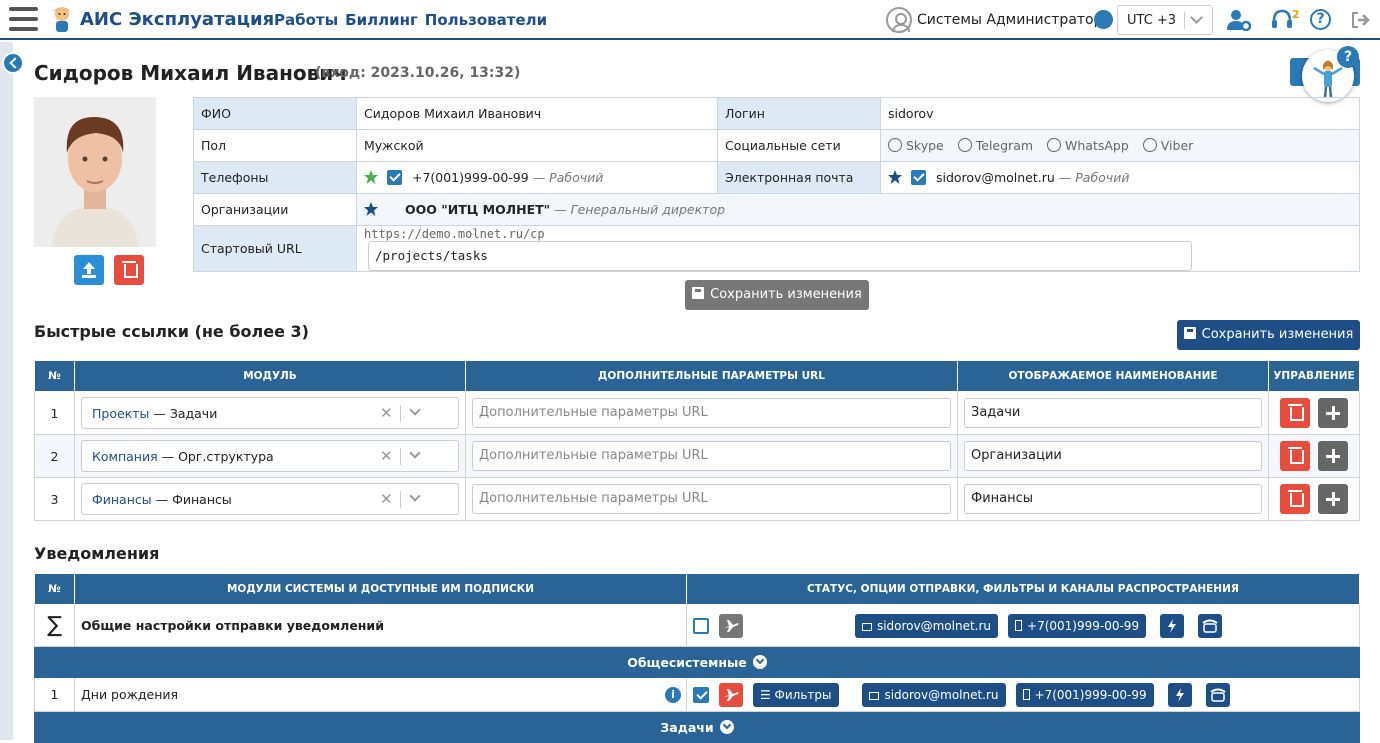 Image resolution: width=1380 pixels, height=743 pixels. What do you see at coordinates (270, 499) in the screenshot?
I see `module-select: Финансы — Финансы ✕` at bounding box center [270, 499].